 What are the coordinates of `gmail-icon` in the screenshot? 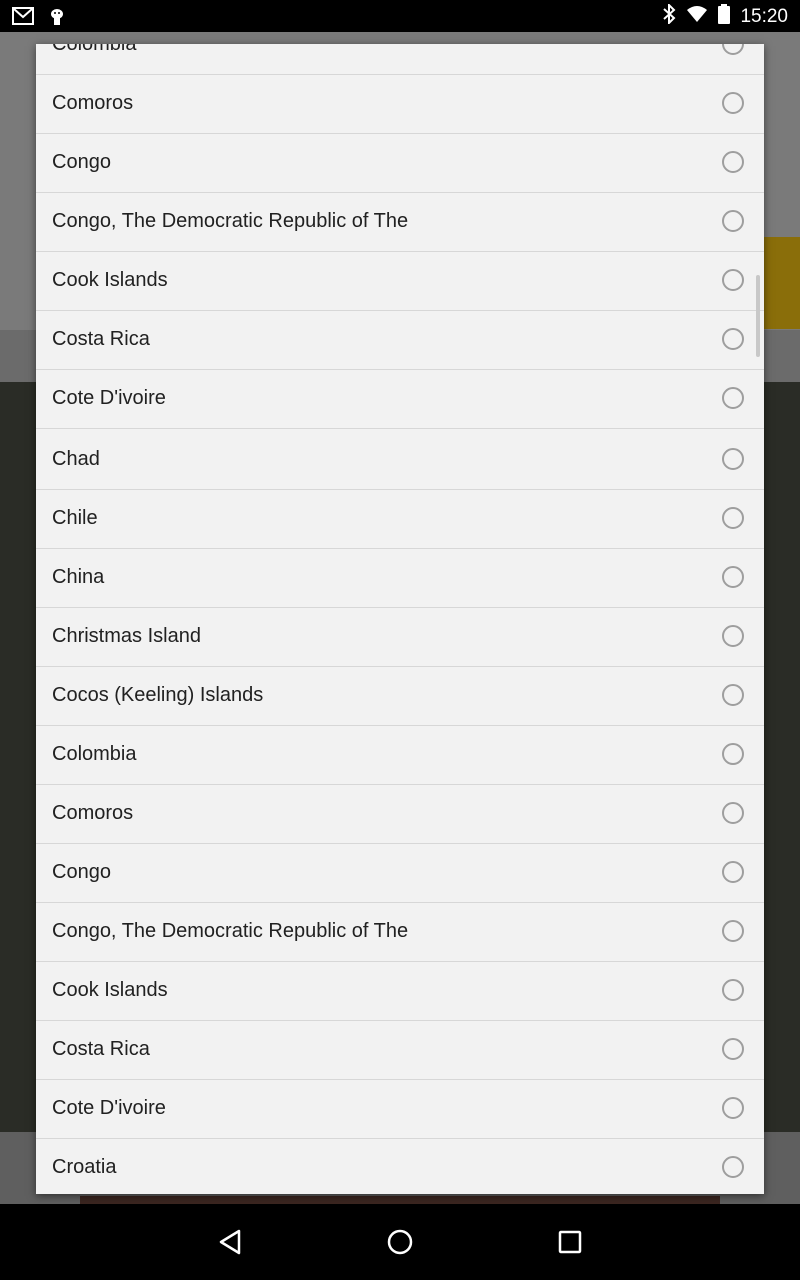 It's located at (23, 18).